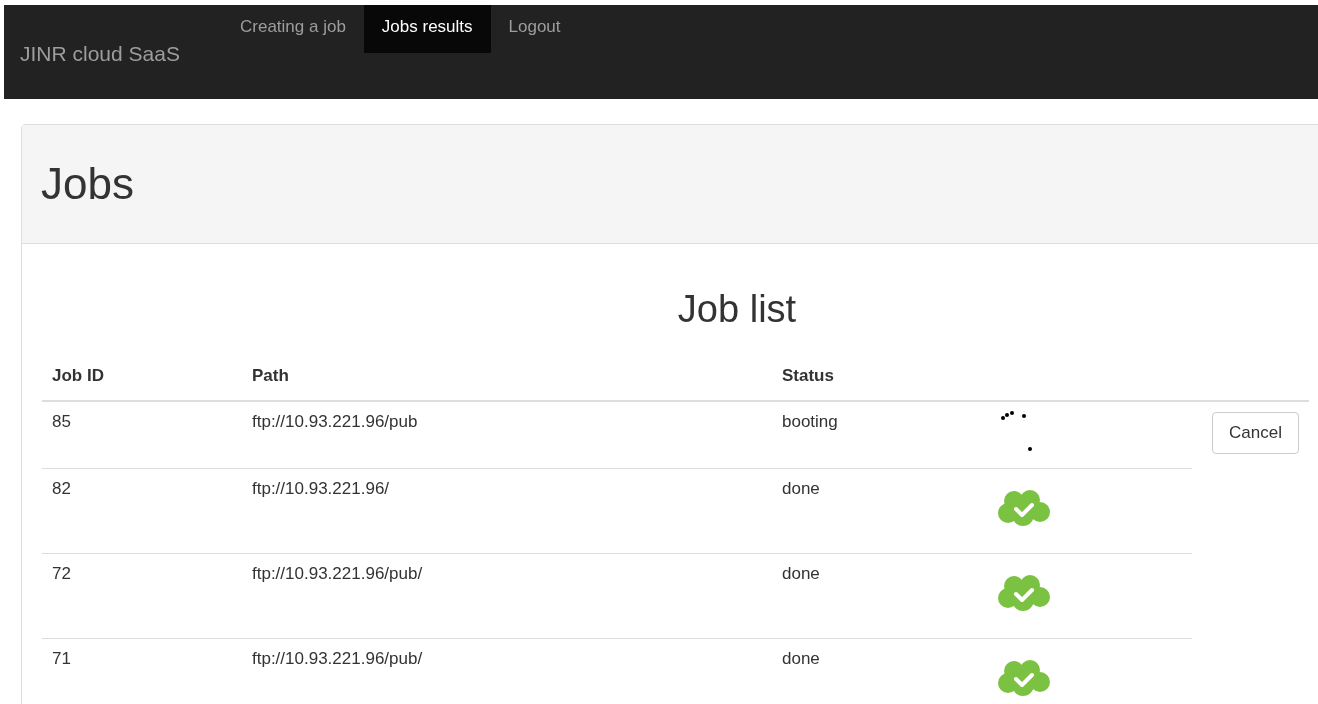 Image resolution: width=1318 pixels, height=704 pixels. Describe the element at coordinates (507, 377) in the screenshot. I see `column-header: Path` at that location.